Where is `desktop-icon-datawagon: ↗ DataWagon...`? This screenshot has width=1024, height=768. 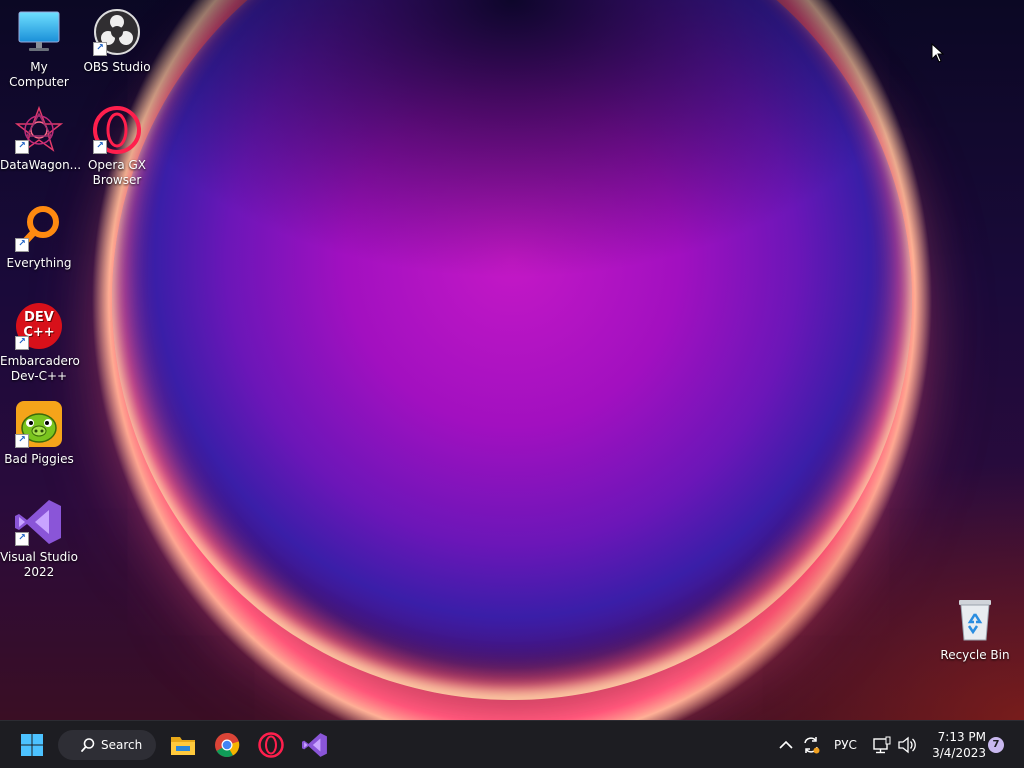 desktop-icon-datawagon: ↗ DataWagon... is located at coordinates (41, 139).